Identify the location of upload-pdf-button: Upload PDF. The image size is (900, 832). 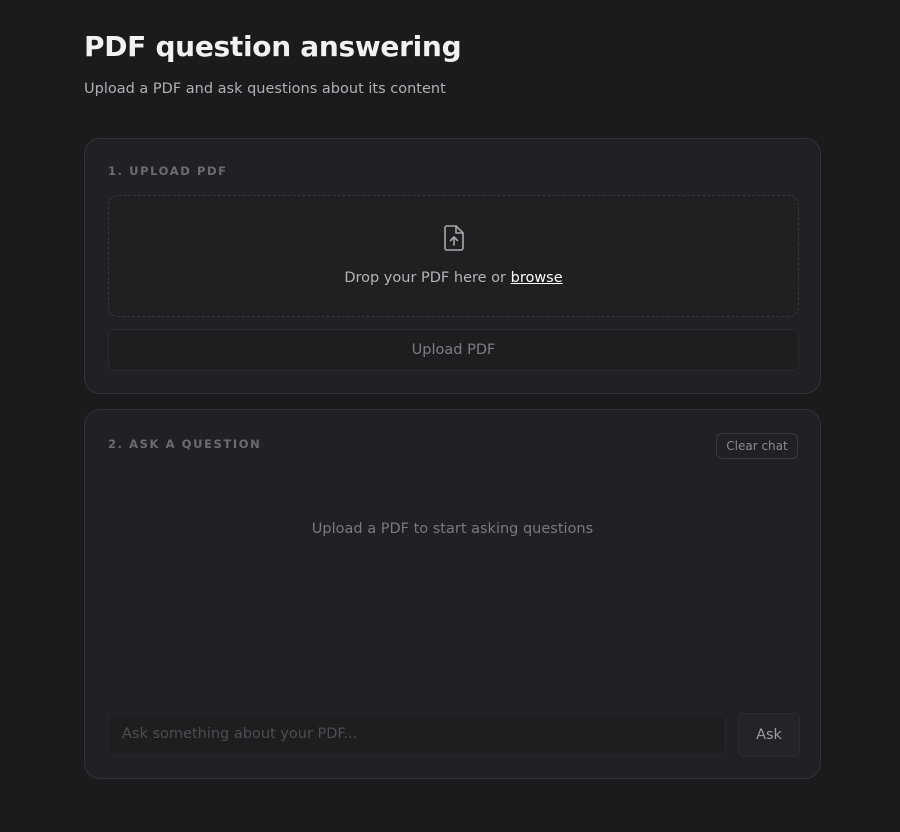
(453, 350).